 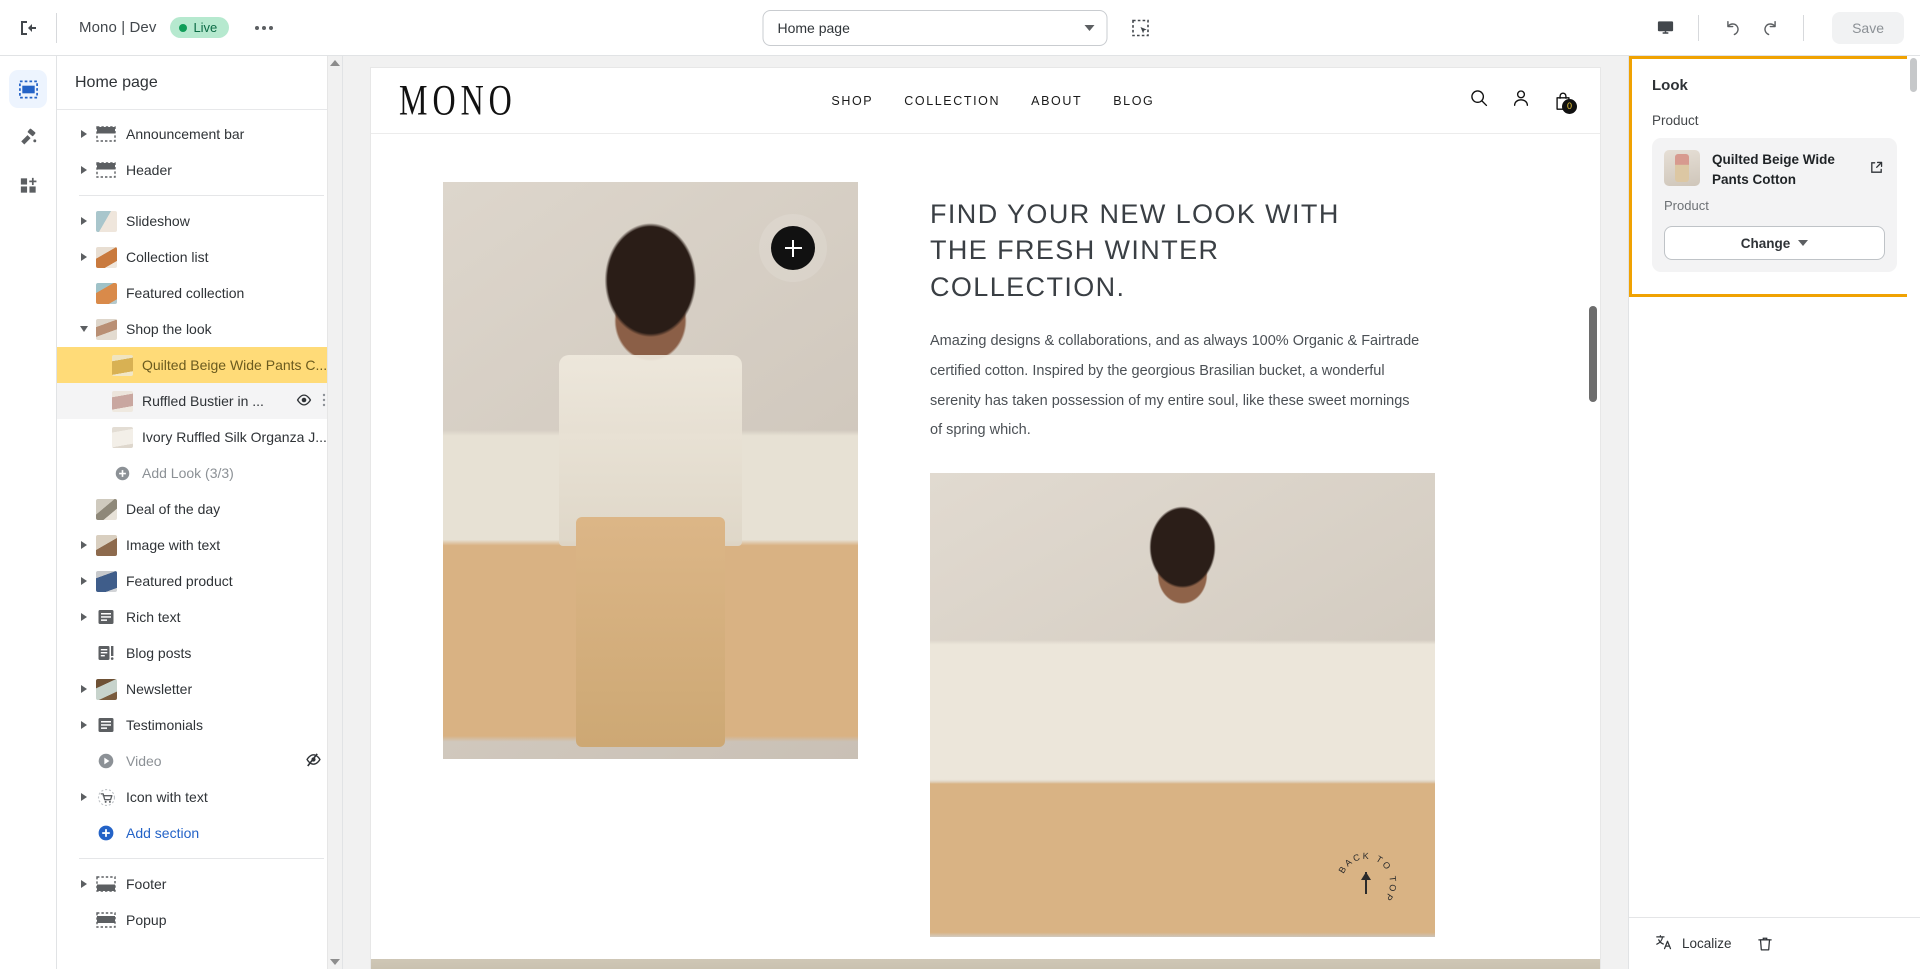 What do you see at coordinates (199, 920) in the screenshot?
I see `sidebar-item-popup: Popup` at bounding box center [199, 920].